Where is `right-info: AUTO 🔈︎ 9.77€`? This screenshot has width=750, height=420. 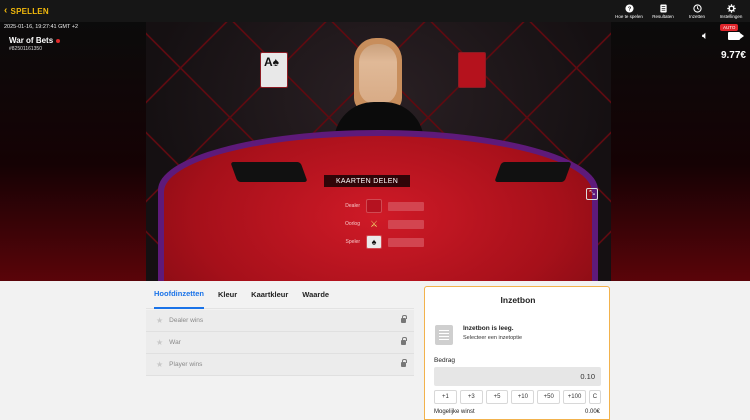
right-info: AUTO 🔈︎ 9.77€ is located at coordinates (725, 52).